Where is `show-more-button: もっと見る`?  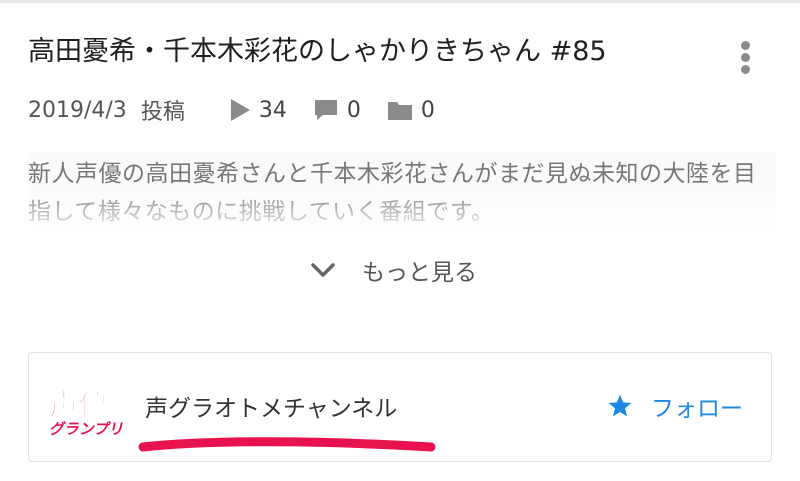
show-more-button: もっと見る is located at coordinates (393, 270).